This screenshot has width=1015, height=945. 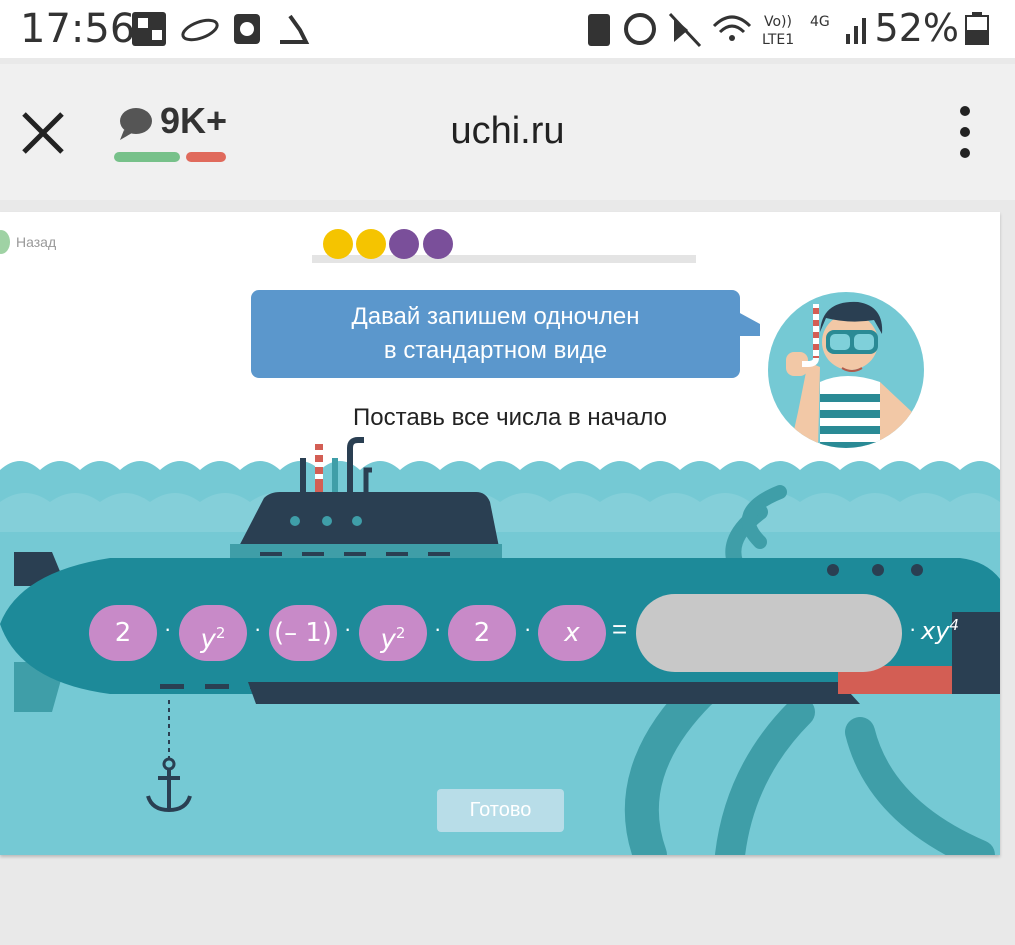 I want to click on svg-text: 4G, so click(x=820, y=22).